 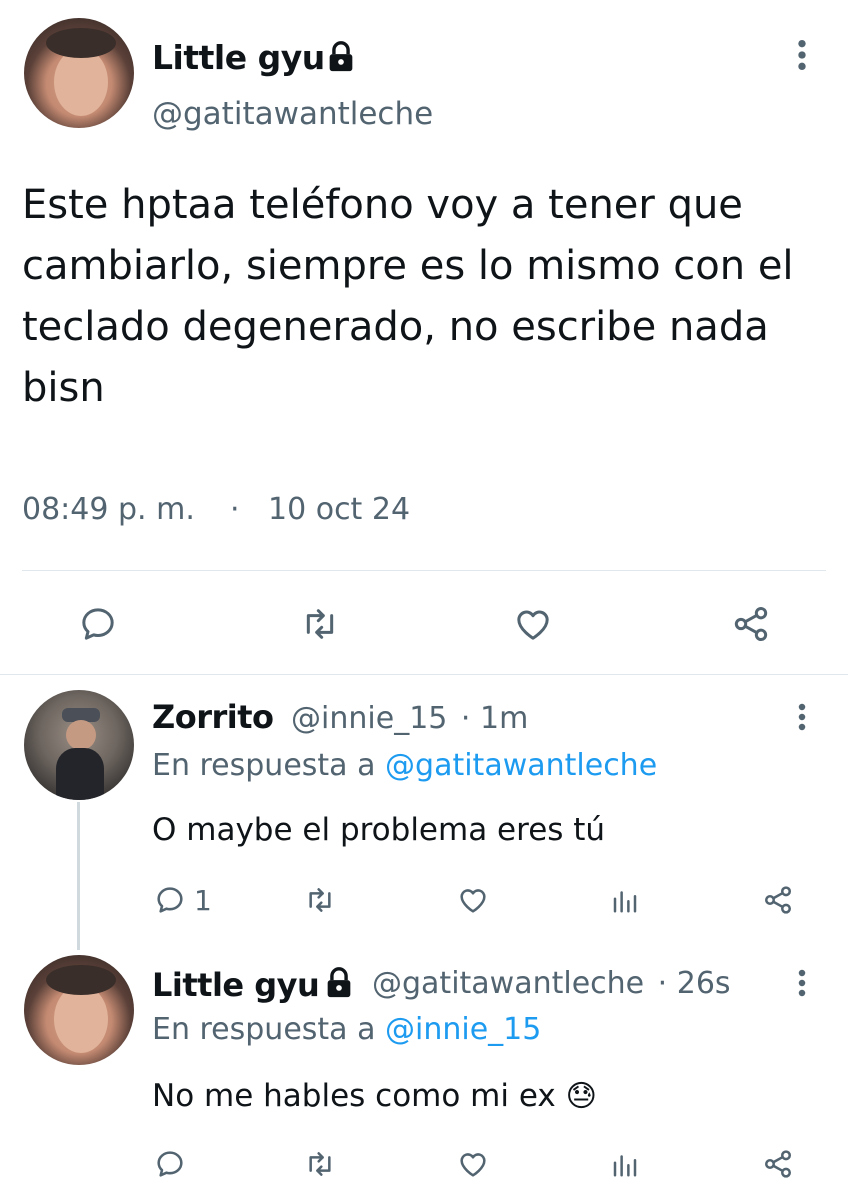 I want to click on reply-author-handle: @gatitawantleche, so click(x=508, y=983).